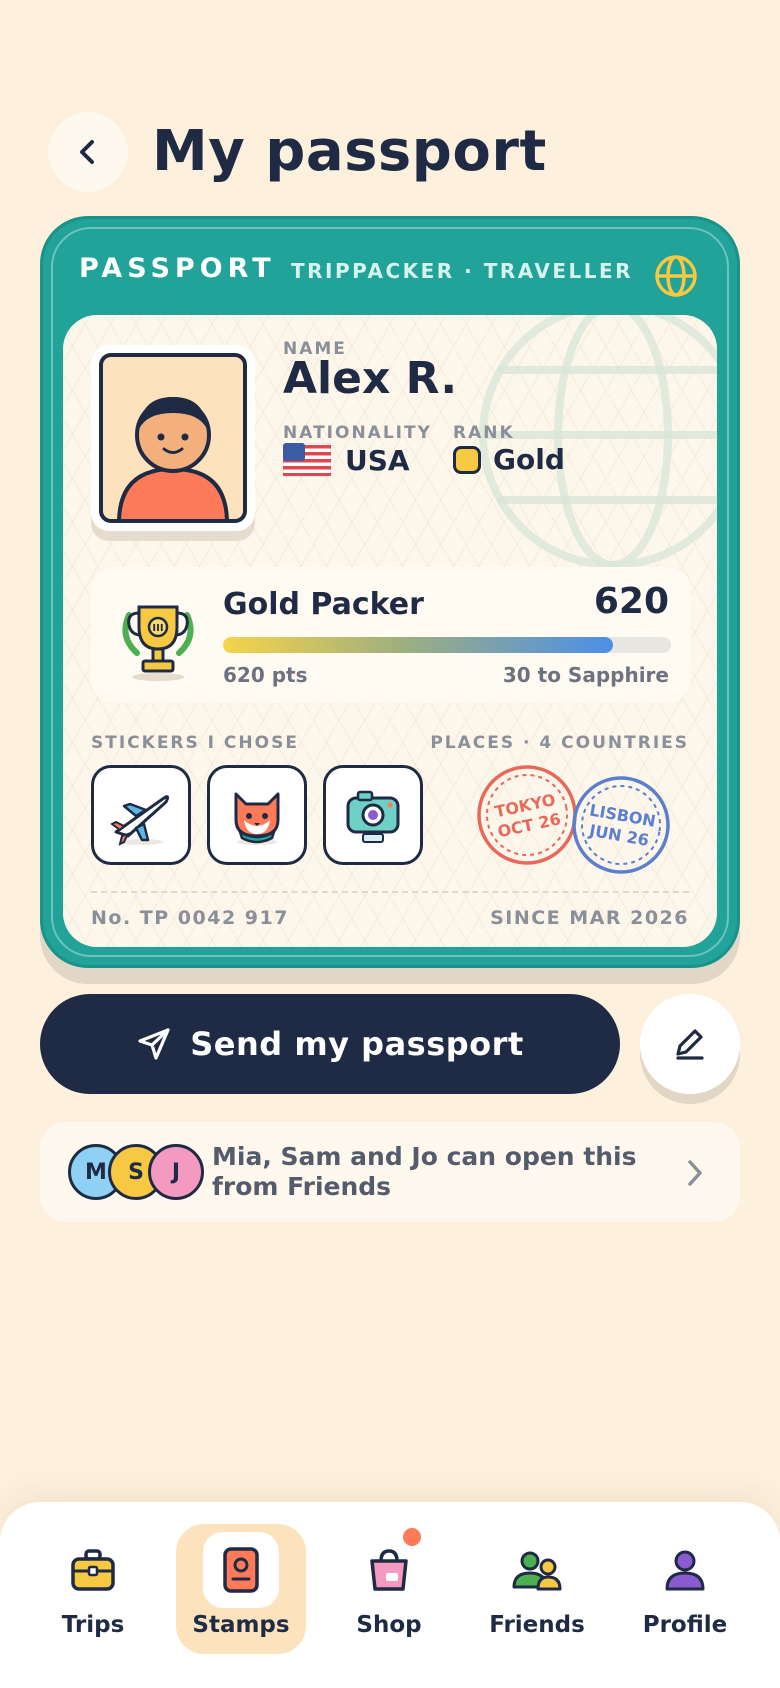 This screenshot has width=780, height=1688. Describe the element at coordinates (349, 151) in the screenshot. I see `page-title: My passport` at that location.